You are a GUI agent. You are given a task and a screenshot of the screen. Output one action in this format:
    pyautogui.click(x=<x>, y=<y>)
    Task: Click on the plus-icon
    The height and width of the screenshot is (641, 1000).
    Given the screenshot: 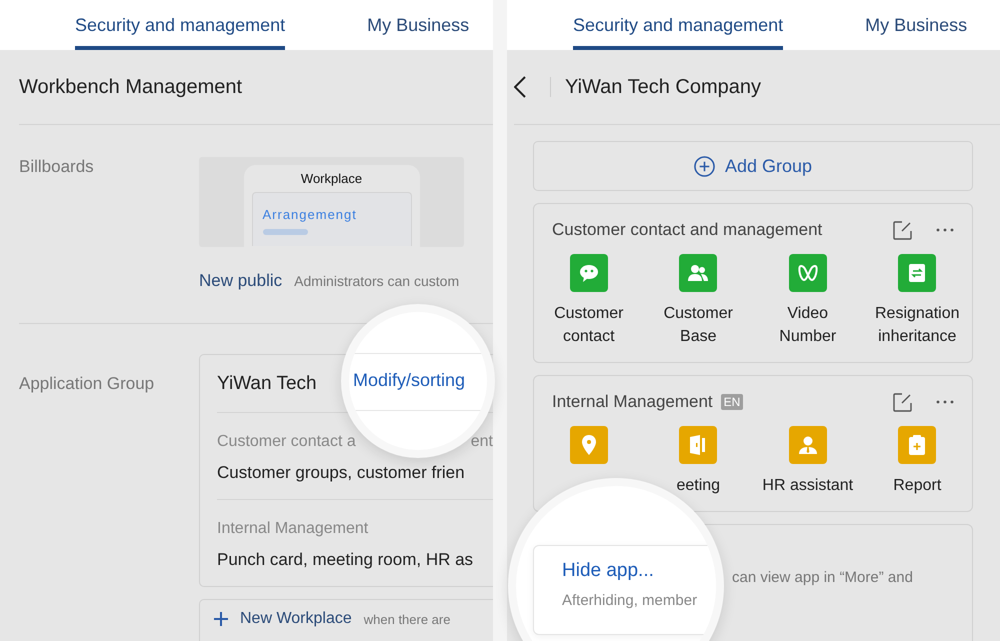 What is the action you would take?
    pyautogui.click(x=221, y=619)
    